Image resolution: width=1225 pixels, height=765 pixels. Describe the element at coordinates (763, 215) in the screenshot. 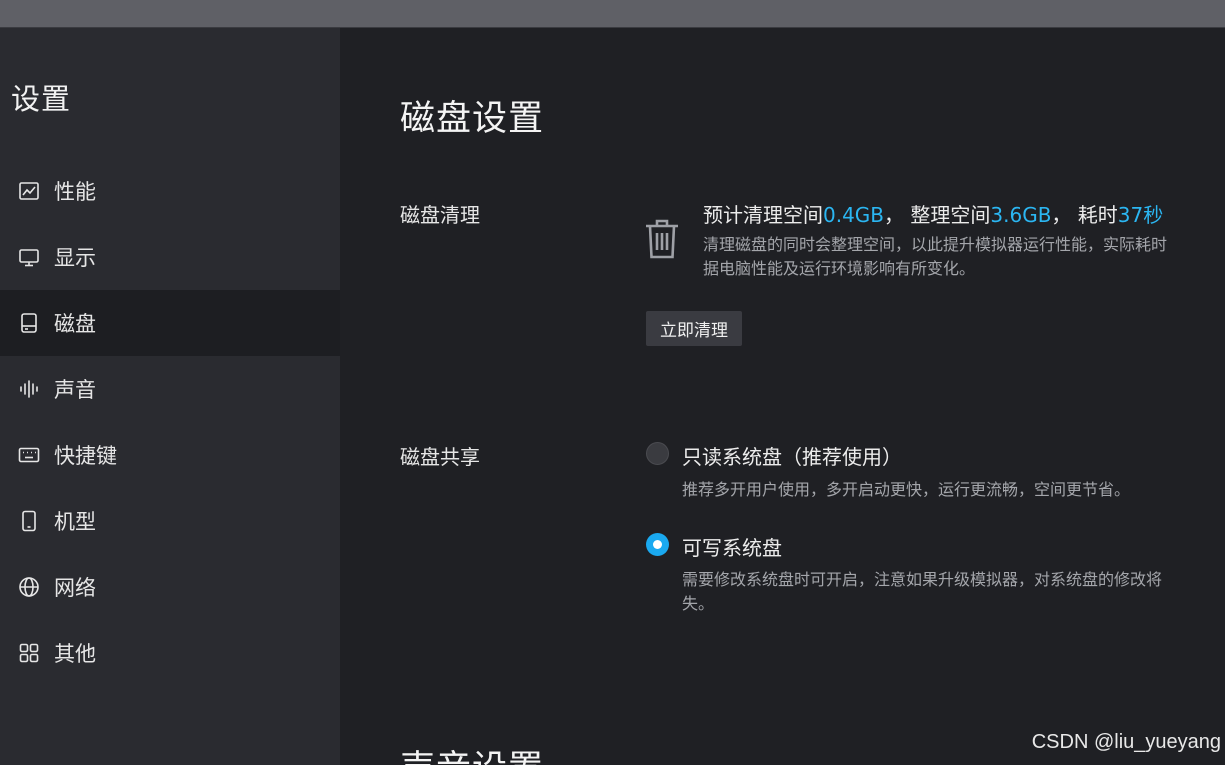

I see `summary-prefix: 预计清理空间` at that location.